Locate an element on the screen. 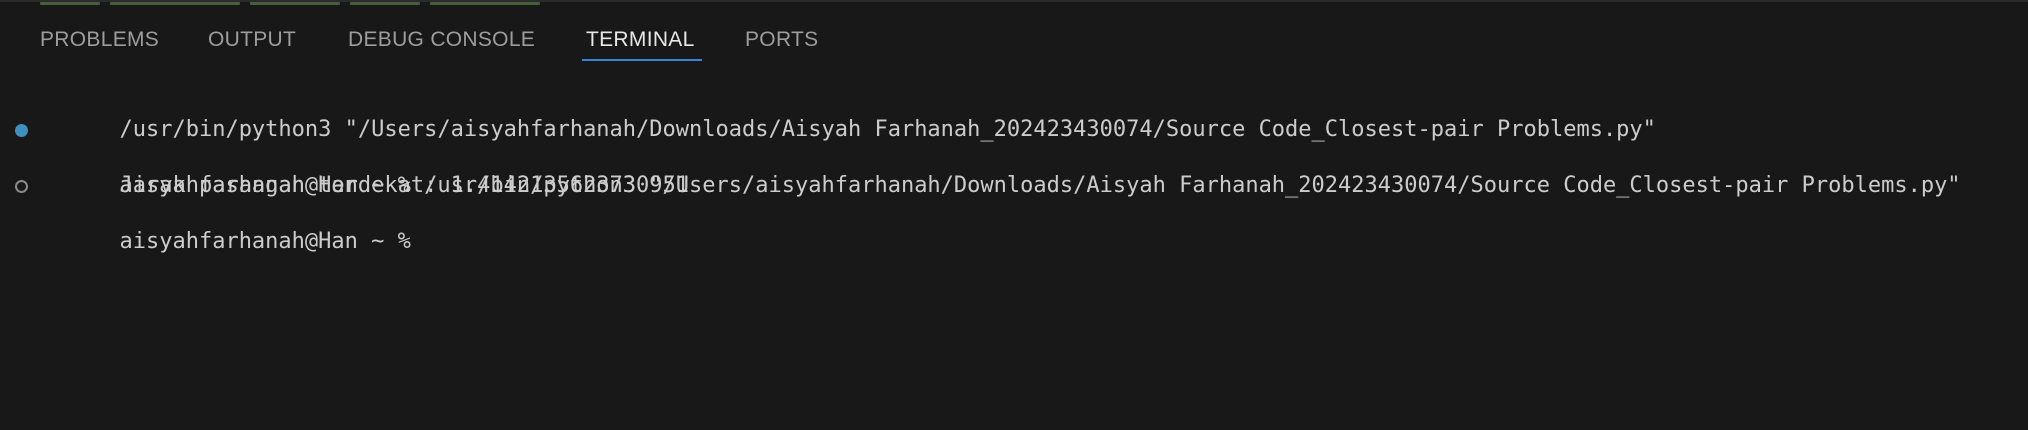 Image resolution: width=2028 pixels, height=430 pixels. empty-circle-icon is located at coordinates (21, 186).